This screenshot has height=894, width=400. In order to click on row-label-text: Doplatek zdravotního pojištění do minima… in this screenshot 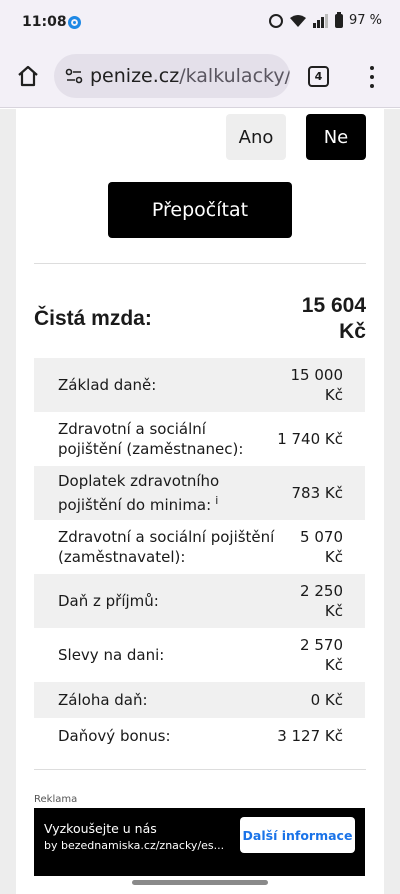, I will do `click(139, 493)`.